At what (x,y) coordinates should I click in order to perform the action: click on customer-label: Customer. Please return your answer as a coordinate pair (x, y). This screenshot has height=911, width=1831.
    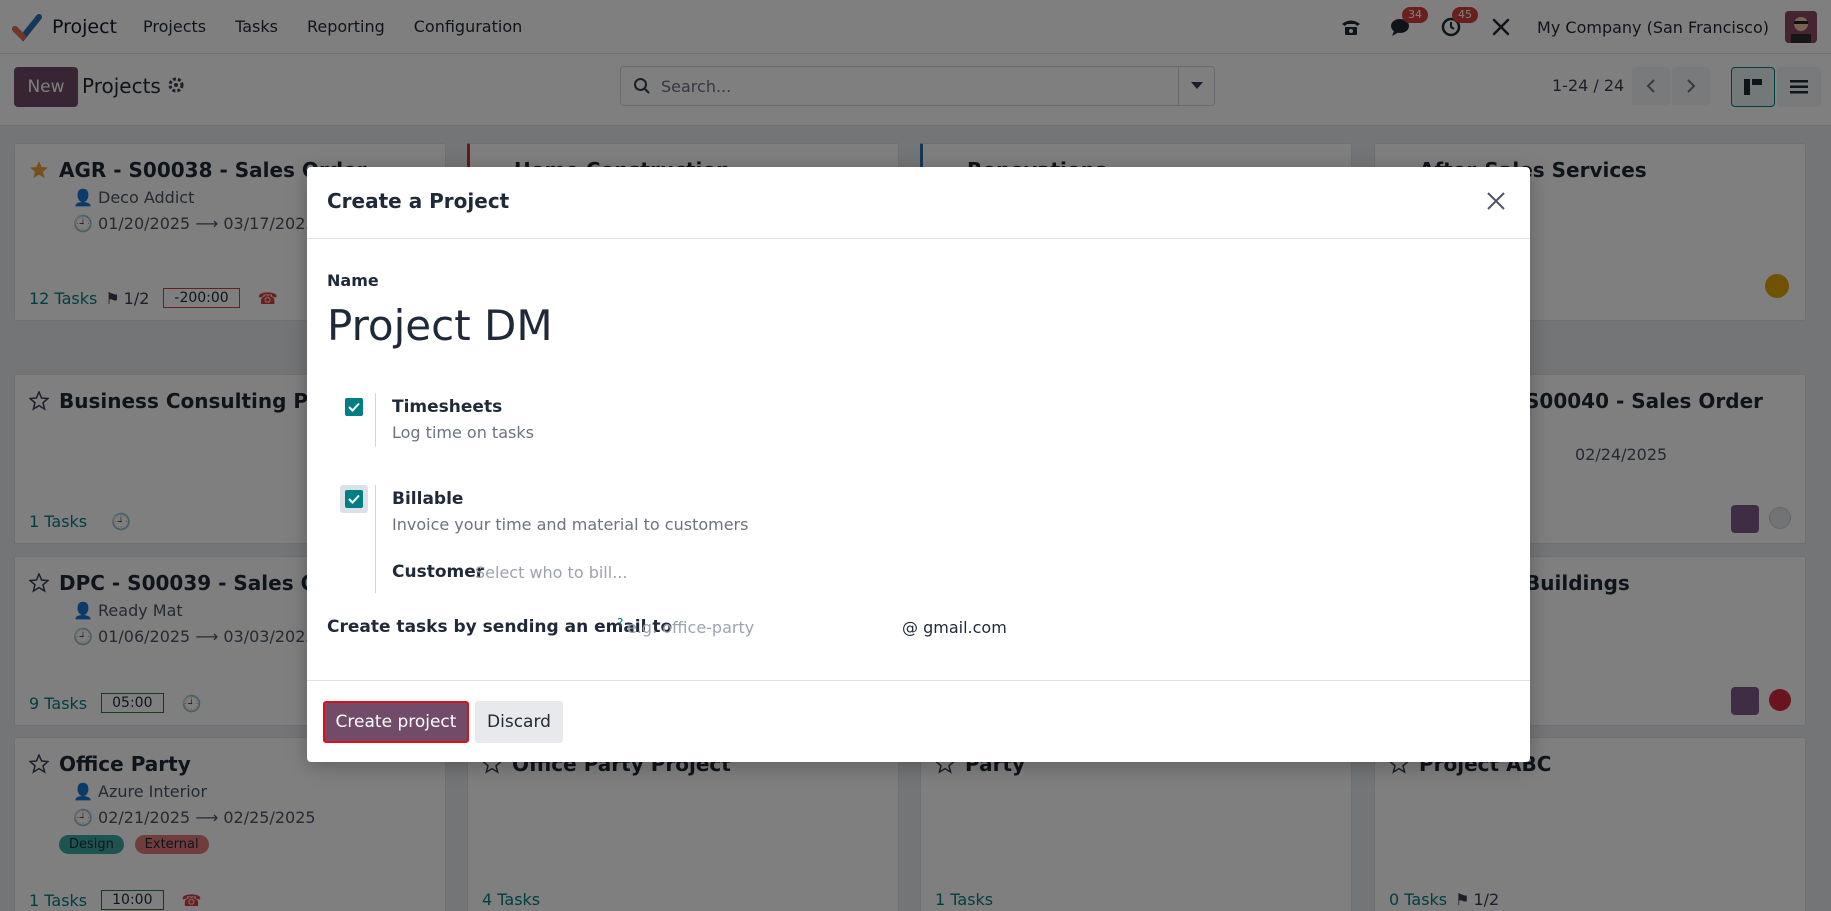
    Looking at the image, I should click on (438, 572).